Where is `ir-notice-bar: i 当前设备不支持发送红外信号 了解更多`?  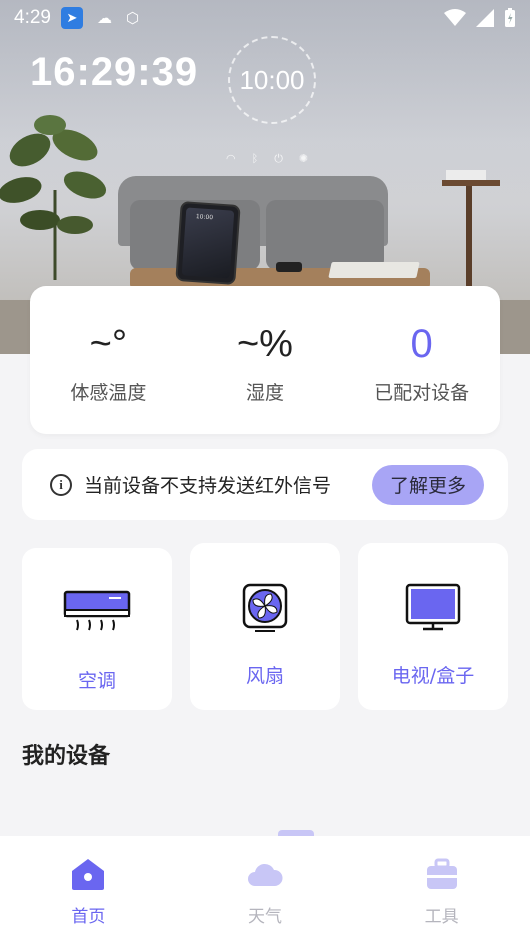 ir-notice-bar: i 当前设备不支持发送红外信号 了解更多 is located at coordinates (265, 484).